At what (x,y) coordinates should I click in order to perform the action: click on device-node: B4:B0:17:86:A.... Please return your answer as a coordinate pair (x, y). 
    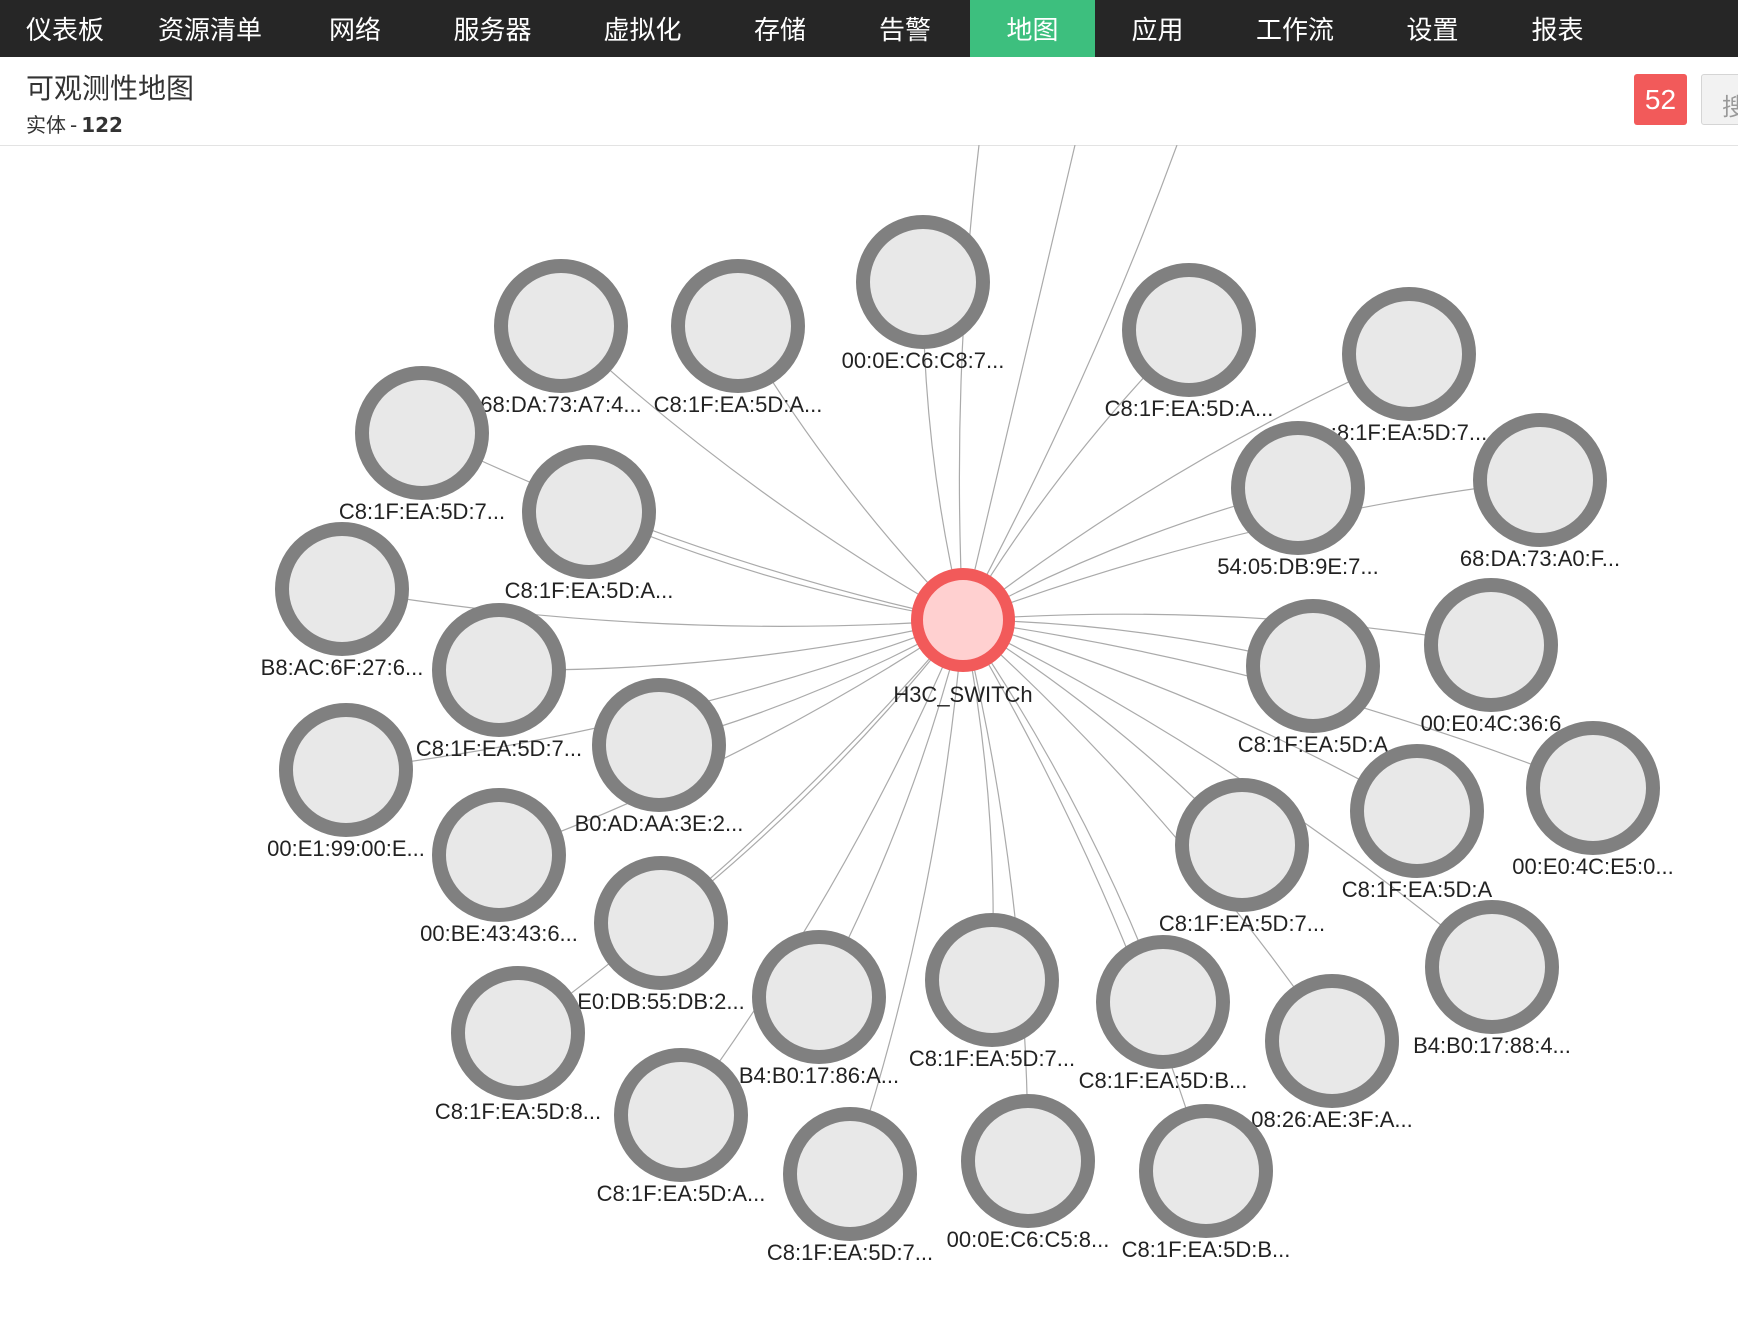
    Looking at the image, I should click on (819, 1009).